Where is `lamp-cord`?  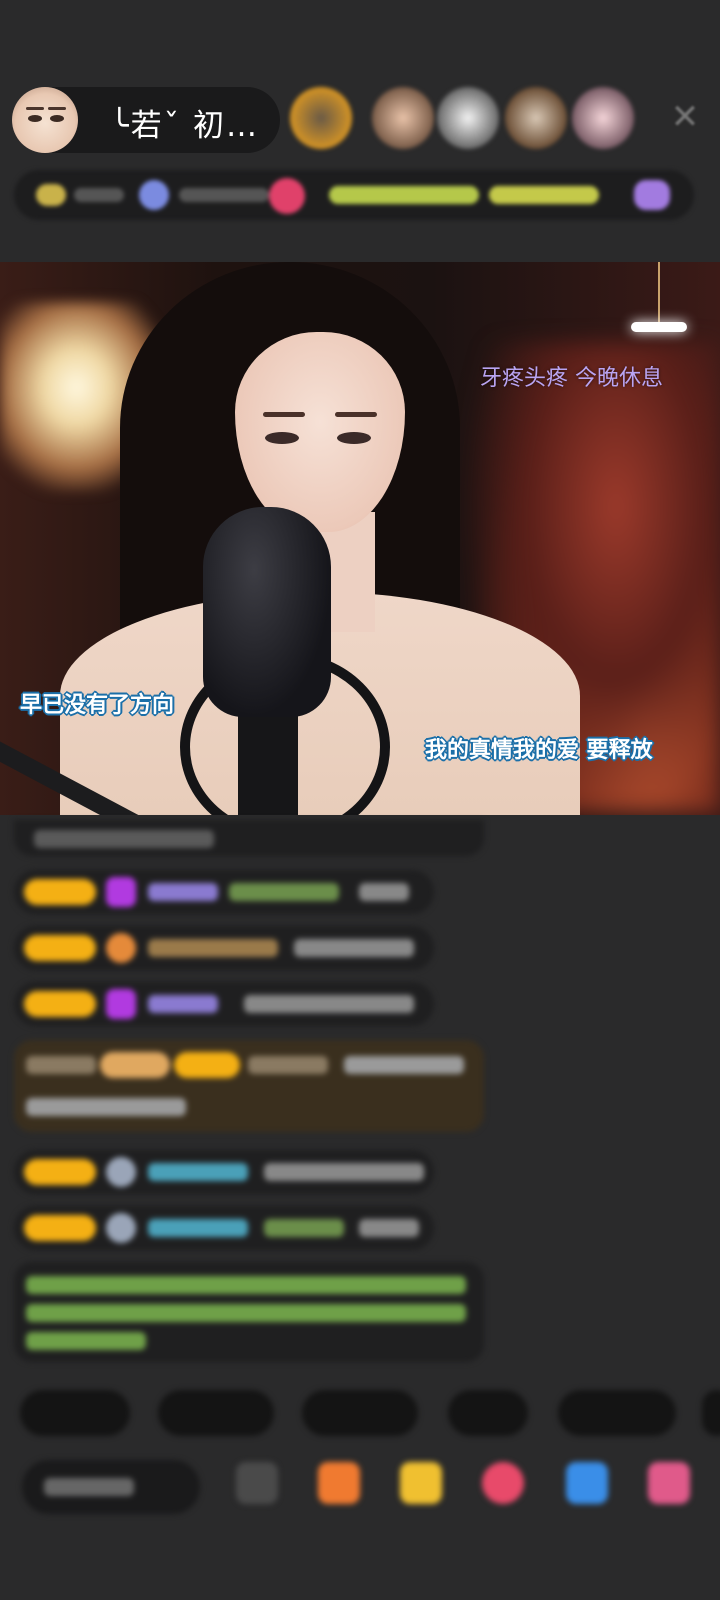 lamp-cord is located at coordinates (659, 293).